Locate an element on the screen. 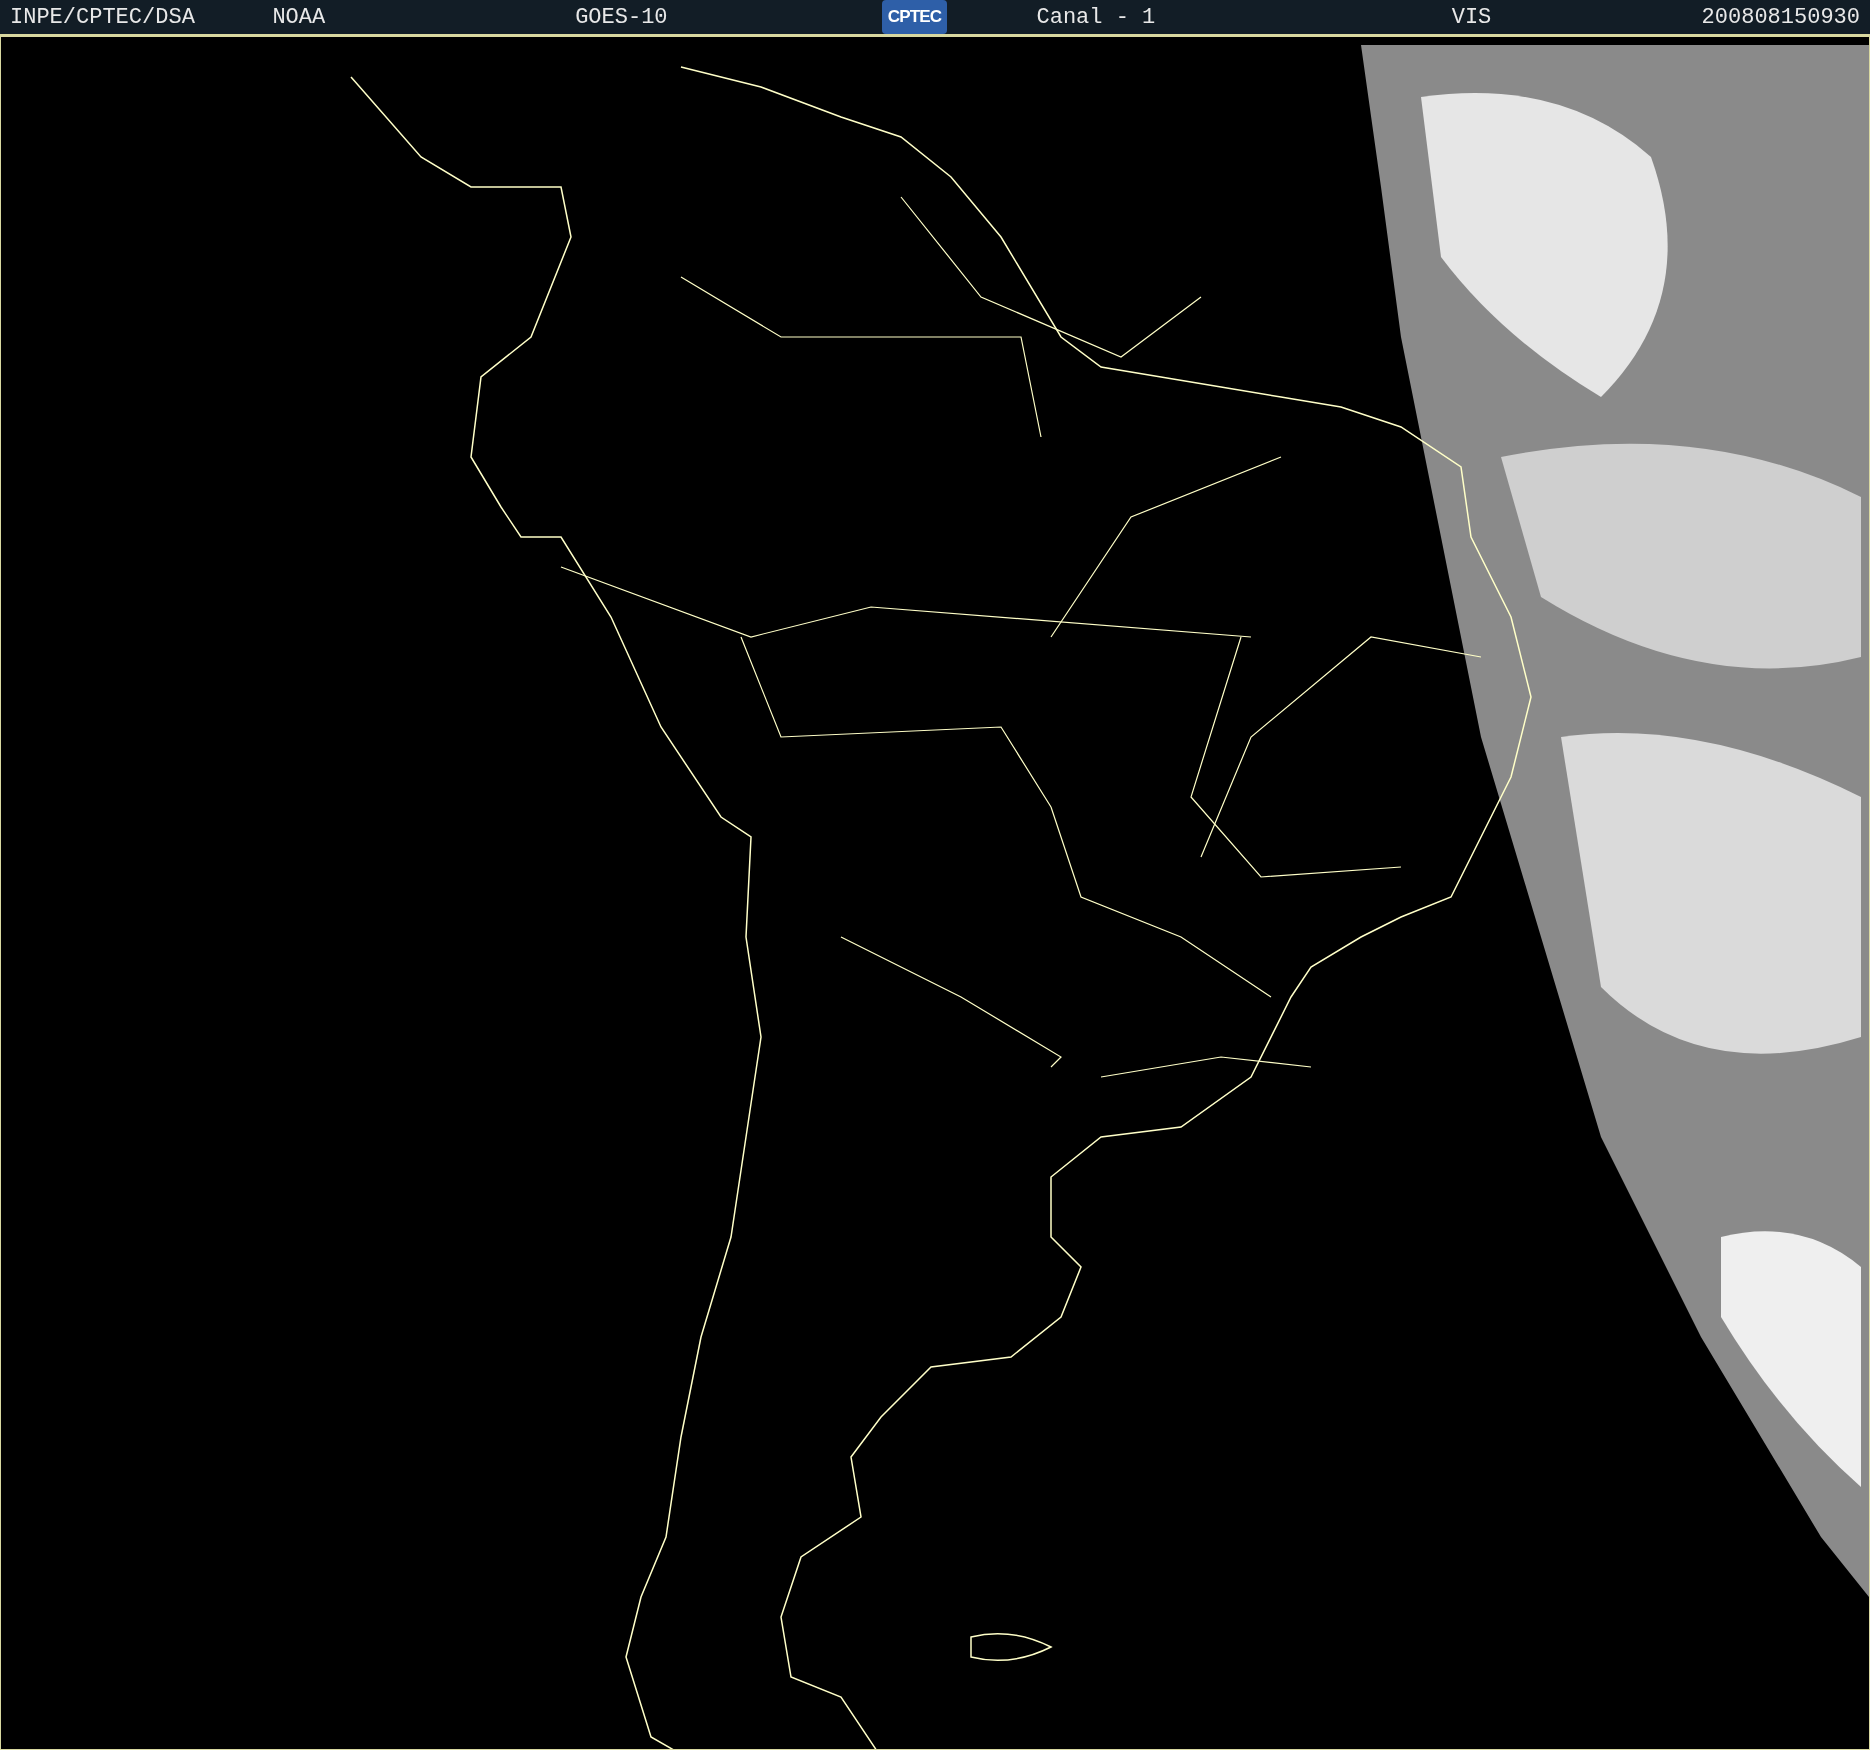 This screenshot has height=1750, width=1870. header-label: NOAA is located at coordinates (299, 17).